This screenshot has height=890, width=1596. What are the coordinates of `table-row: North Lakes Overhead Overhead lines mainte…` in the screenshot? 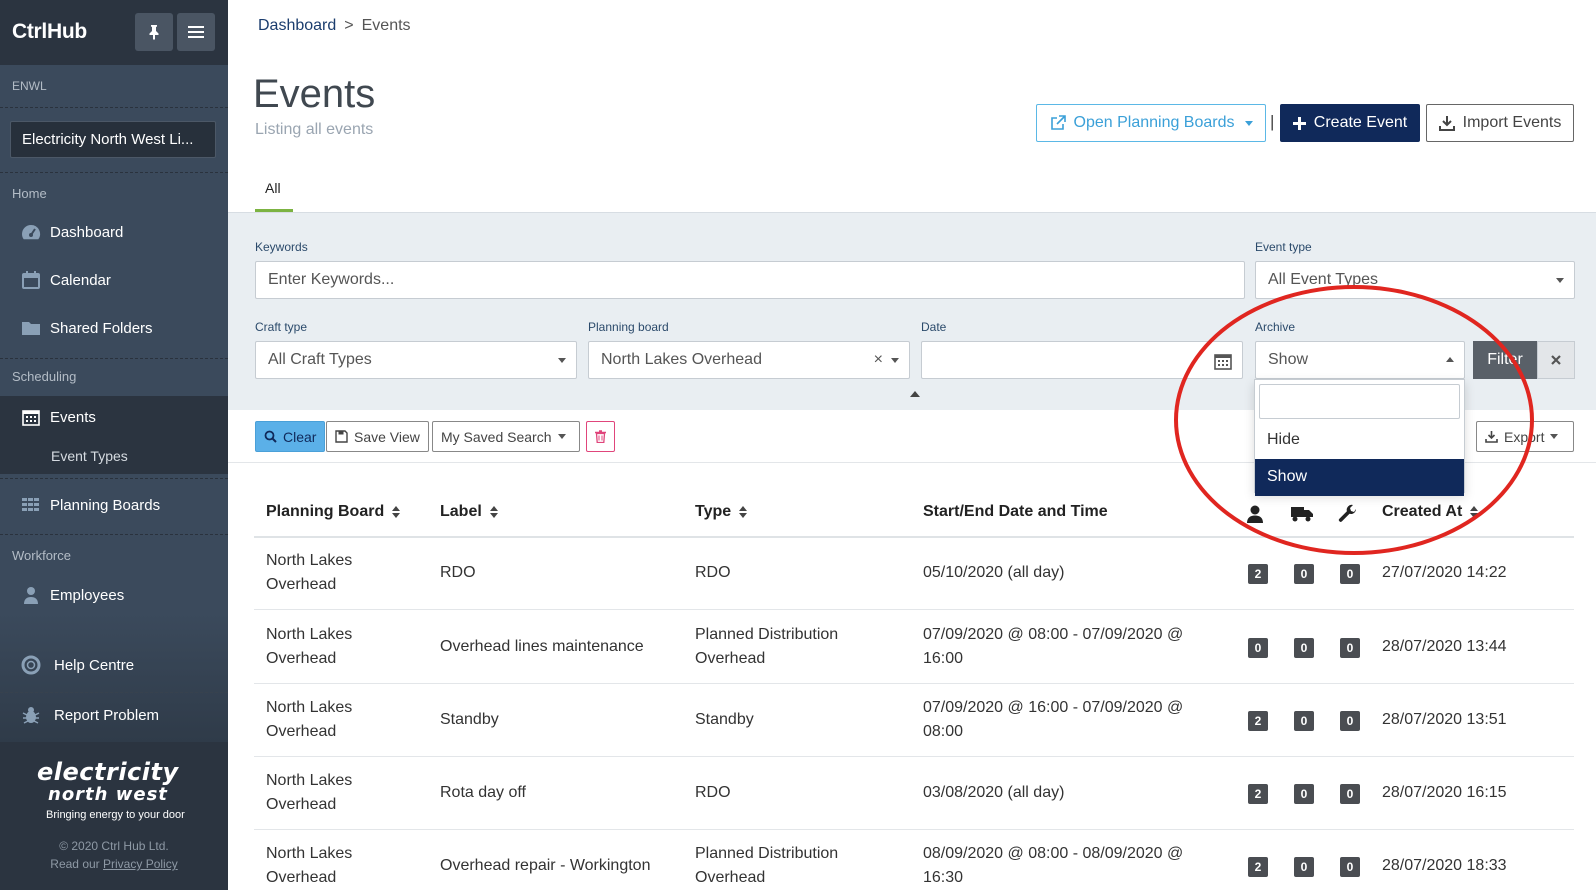 It's located at (914, 647).